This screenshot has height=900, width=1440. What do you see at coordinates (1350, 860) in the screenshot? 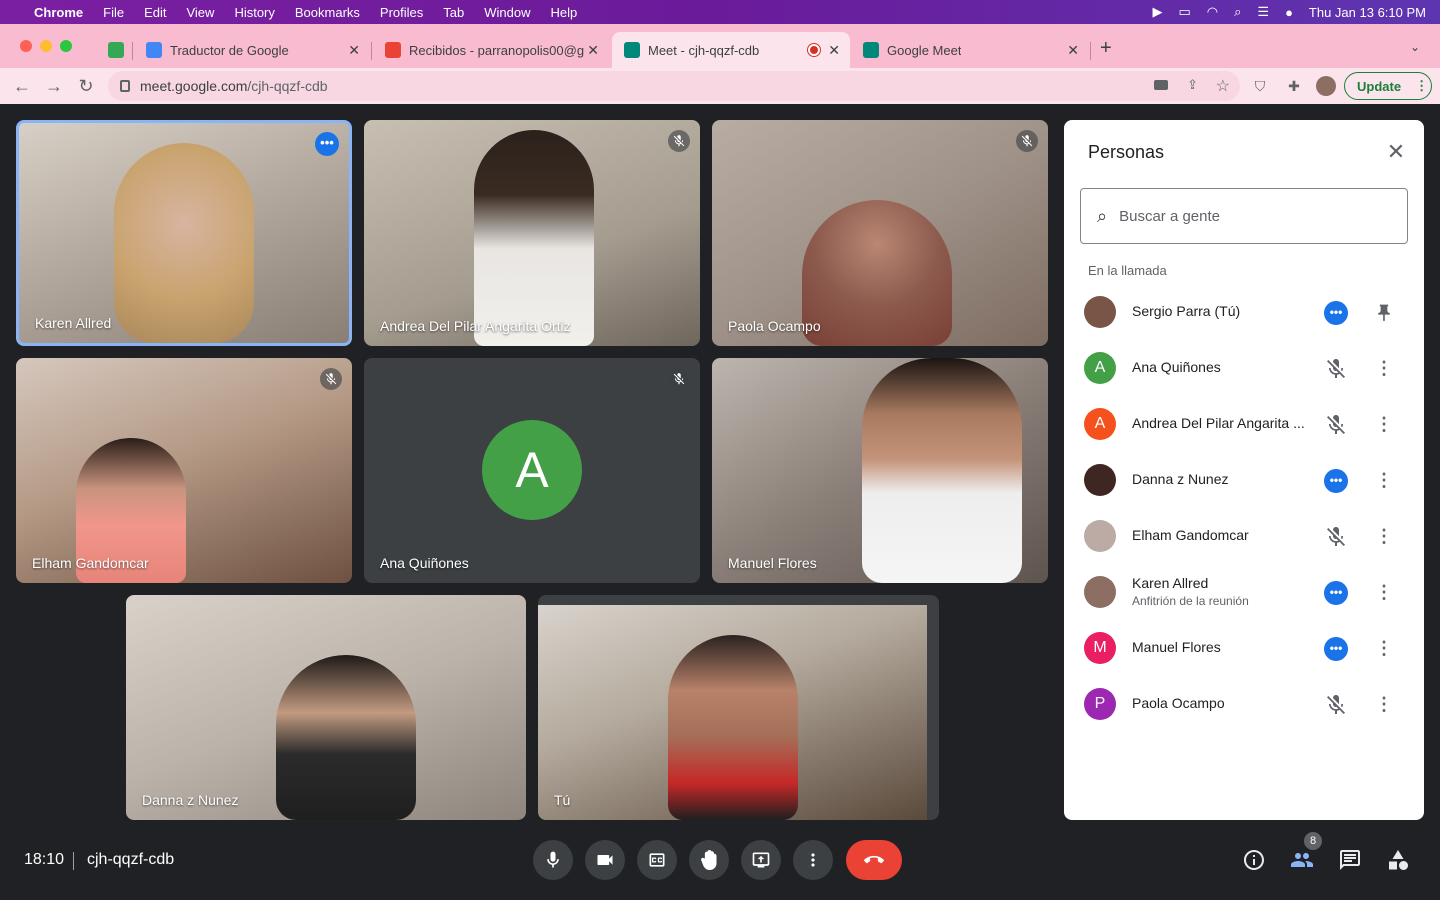
I see `chat-icon` at bounding box center [1350, 860].